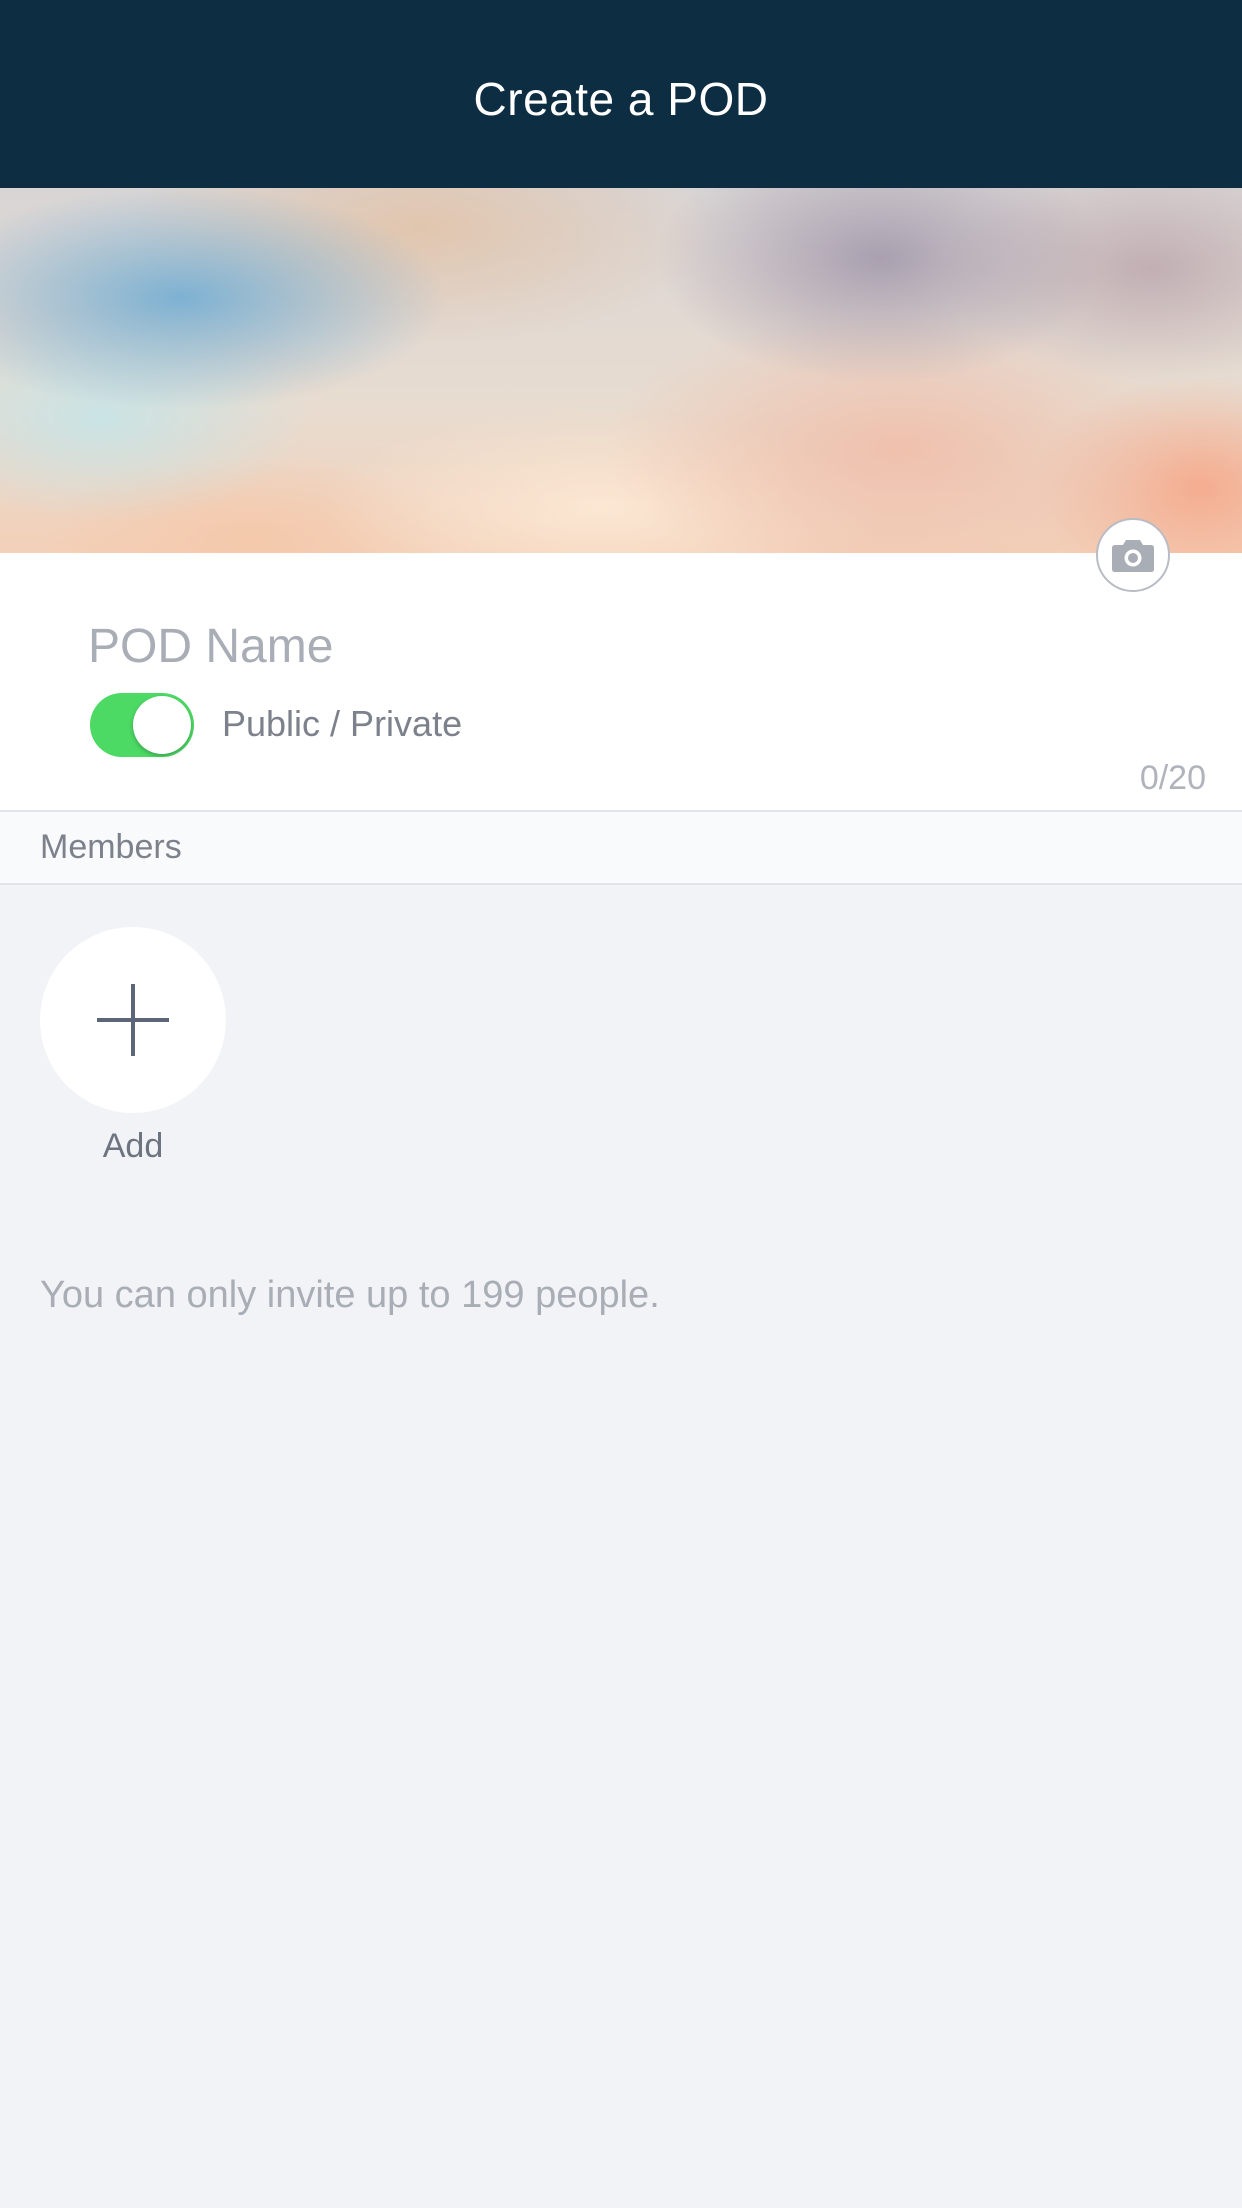 The height and width of the screenshot is (2208, 1242). I want to click on toggle-knob, so click(162, 725).